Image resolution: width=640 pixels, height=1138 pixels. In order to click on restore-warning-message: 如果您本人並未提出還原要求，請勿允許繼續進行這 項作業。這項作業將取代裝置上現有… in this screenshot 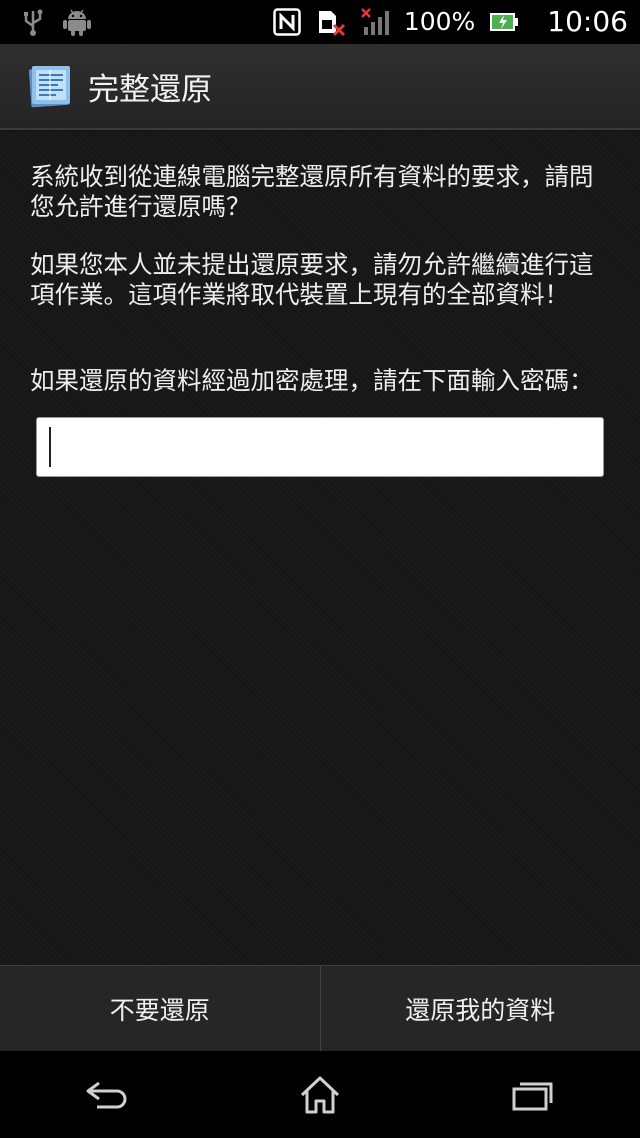, I will do `click(312, 279)`.